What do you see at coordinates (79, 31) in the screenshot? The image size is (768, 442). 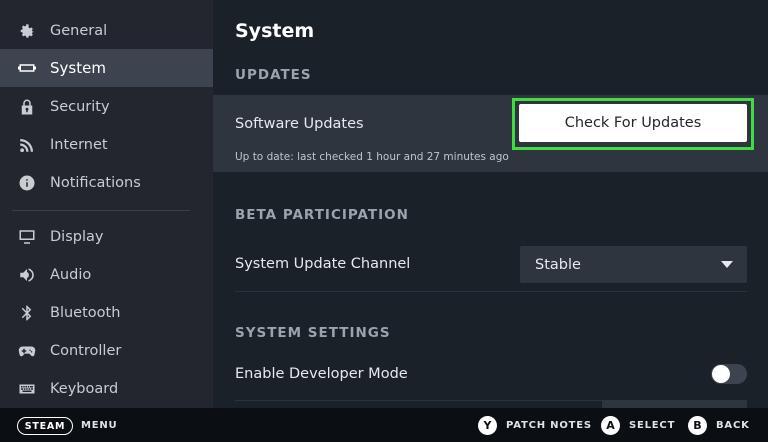 I see `sidebar-item-label: General` at bounding box center [79, 31].